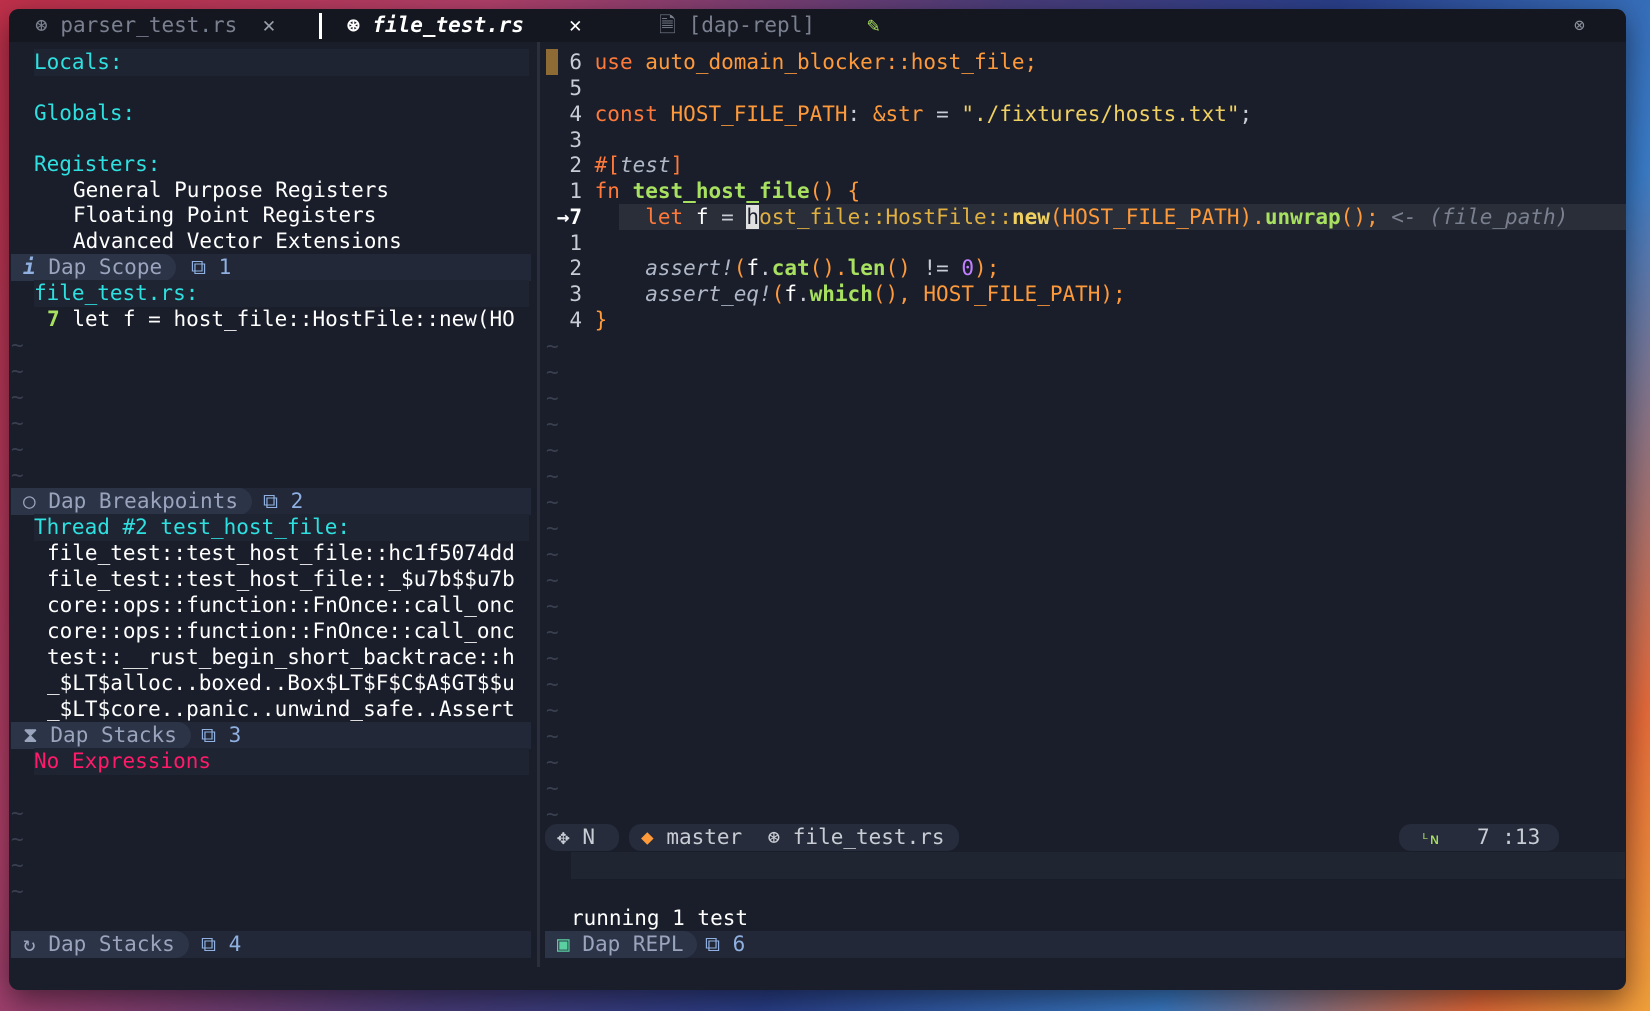 The height and width of the screenshot is (1011, 1650). Describe the element at coordinates (647, 837) in the screenshot. I see `git-branch-icon: ◆` at that location.